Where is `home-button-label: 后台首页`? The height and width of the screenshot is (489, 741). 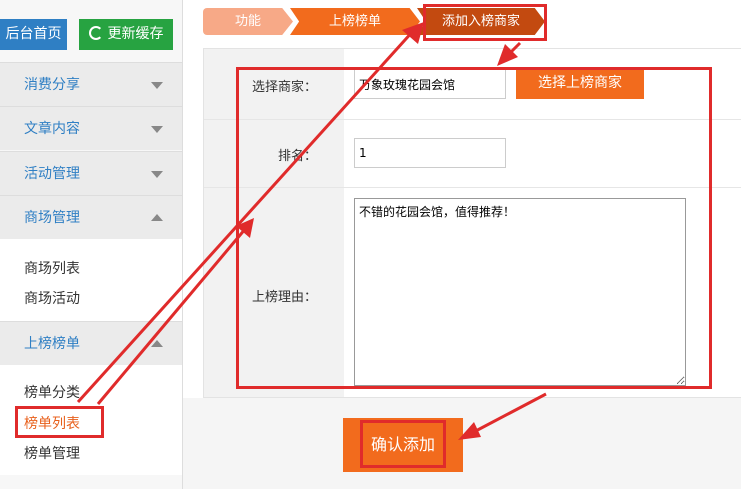 home-button-label: 后台首页 is located at coordinates (33, 34).